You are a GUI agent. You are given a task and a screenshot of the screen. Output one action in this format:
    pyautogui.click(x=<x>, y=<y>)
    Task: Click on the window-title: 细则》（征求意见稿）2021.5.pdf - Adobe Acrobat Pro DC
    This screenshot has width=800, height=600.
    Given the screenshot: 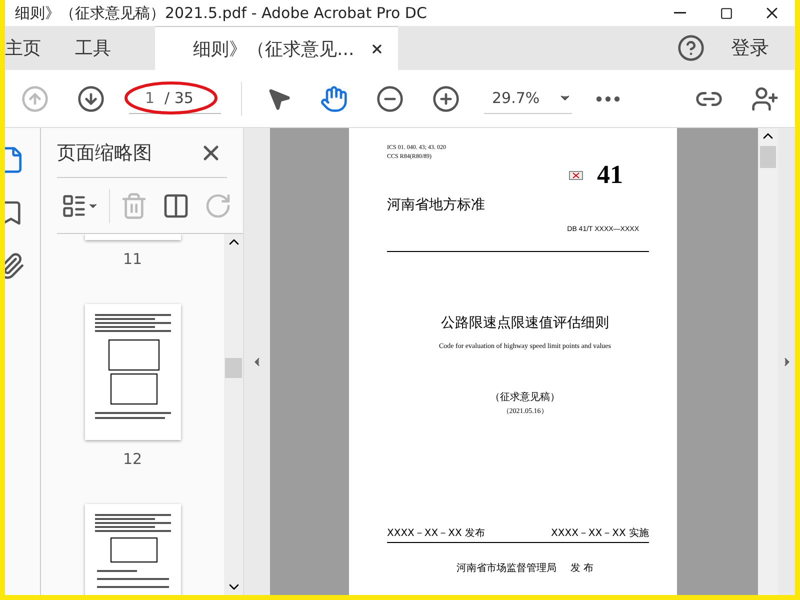 What is the action you would take?
    pyautogui.click(x=221, y=13)
    